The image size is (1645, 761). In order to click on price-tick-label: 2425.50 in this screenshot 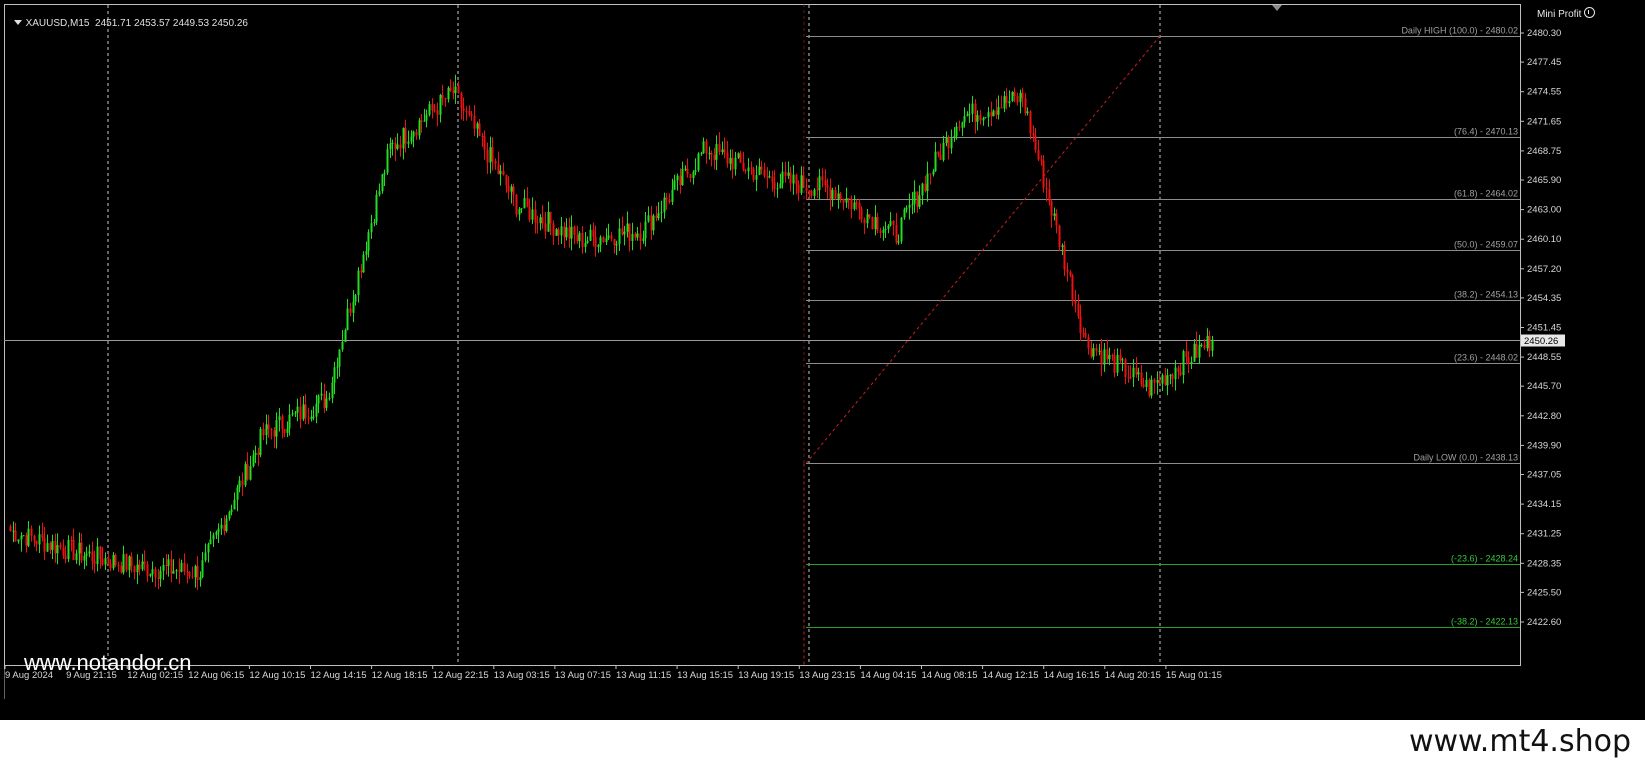, I will do `click(1544, 592)`.